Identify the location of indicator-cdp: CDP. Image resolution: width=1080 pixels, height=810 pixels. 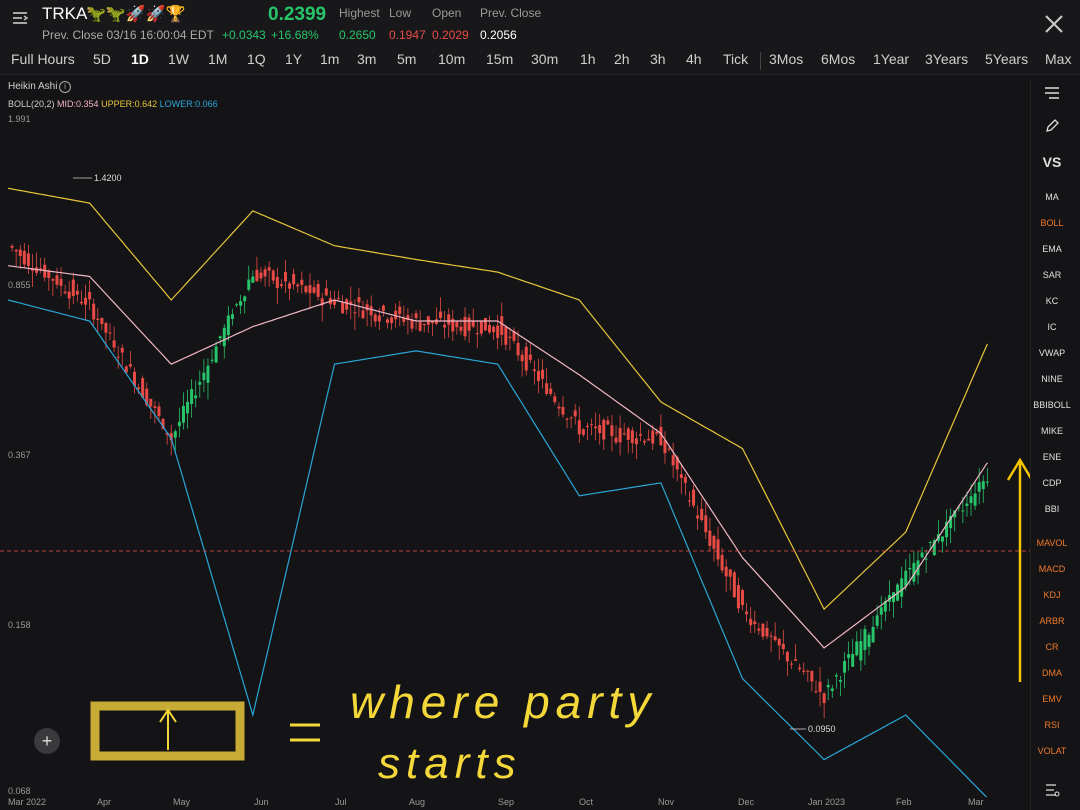
(1052, 483).